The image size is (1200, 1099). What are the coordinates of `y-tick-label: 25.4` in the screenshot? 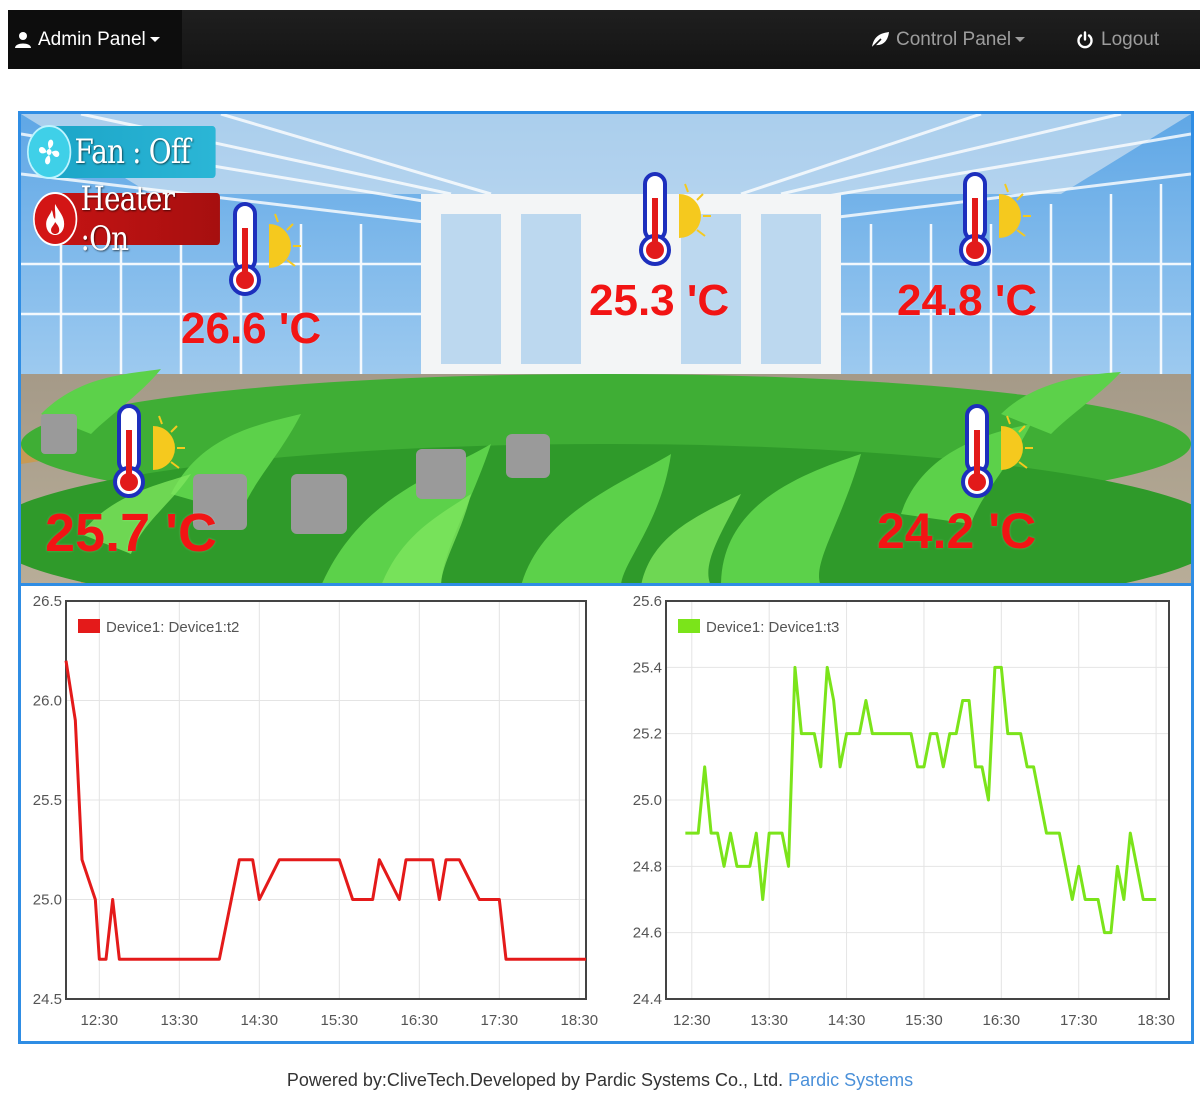 It's located at (647, 667).